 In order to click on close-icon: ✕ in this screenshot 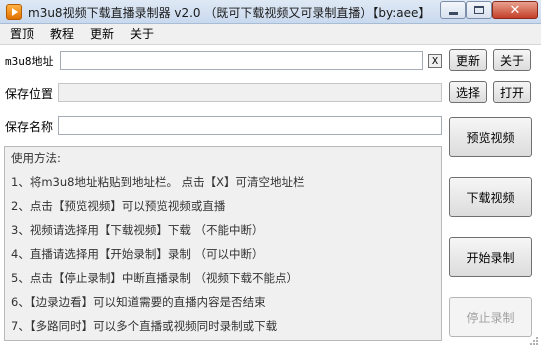, I will do `click(515, 10)`.